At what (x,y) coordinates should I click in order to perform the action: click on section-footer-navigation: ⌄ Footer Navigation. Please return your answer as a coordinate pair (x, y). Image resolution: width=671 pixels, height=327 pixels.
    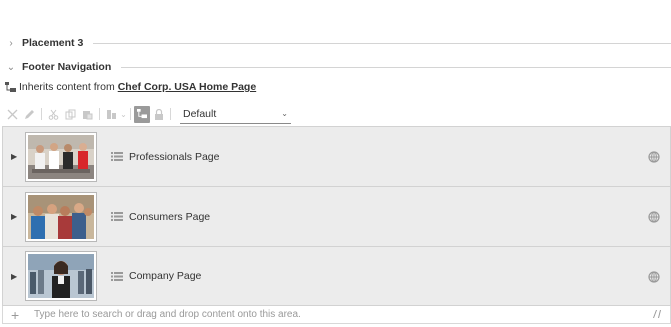
    Looking at the image, I should click on (335, 67).